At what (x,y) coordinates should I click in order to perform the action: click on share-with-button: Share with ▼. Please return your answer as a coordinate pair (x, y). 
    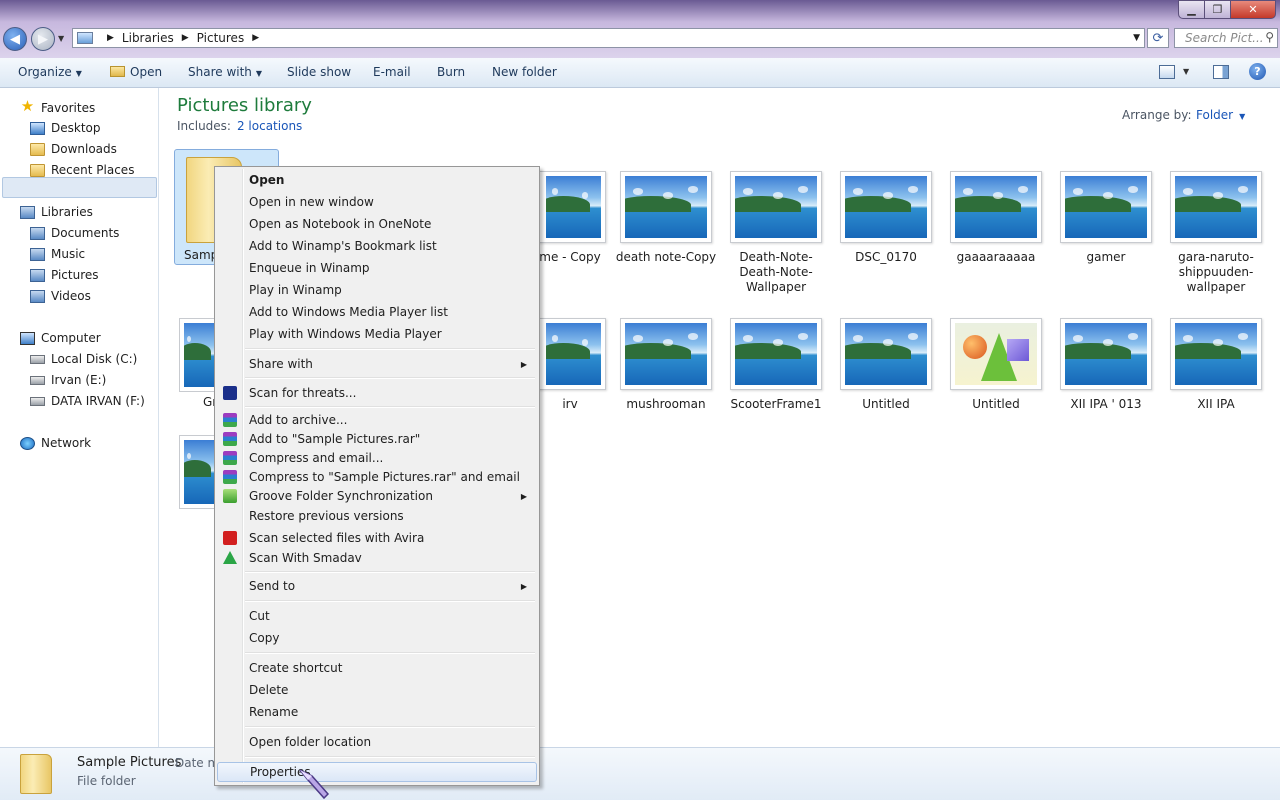
    Looking at the image, I should click on (225, 72).